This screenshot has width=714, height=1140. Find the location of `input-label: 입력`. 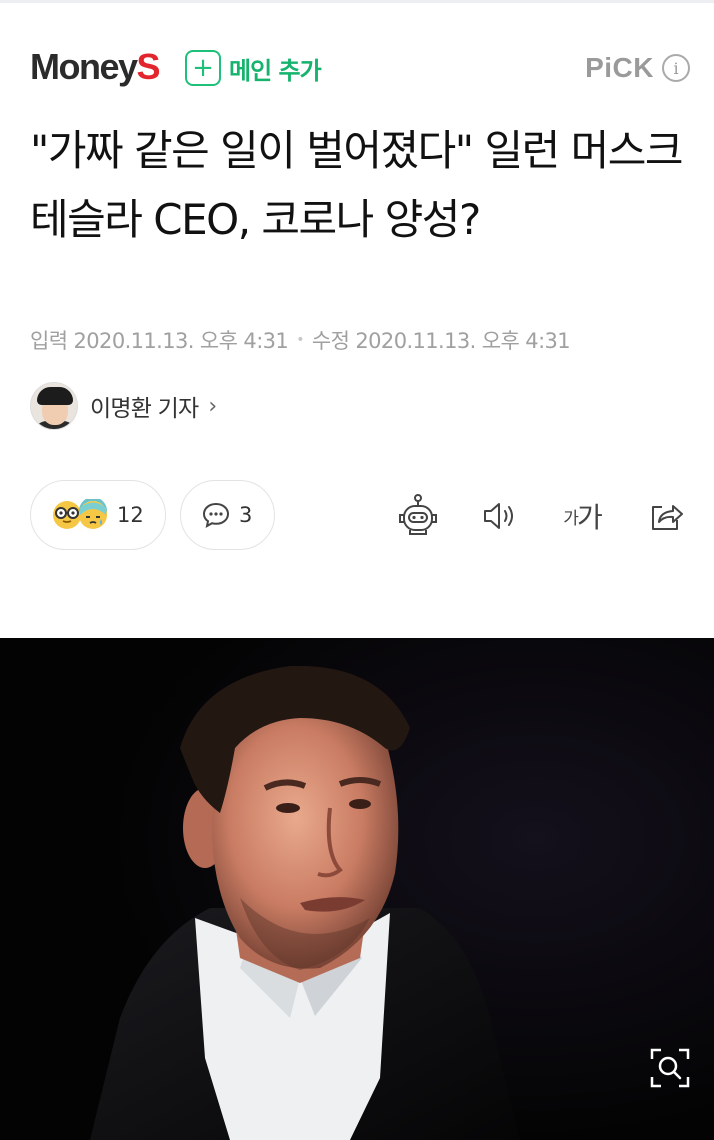

input-label: 입력 is located at coordinates (49, 341).